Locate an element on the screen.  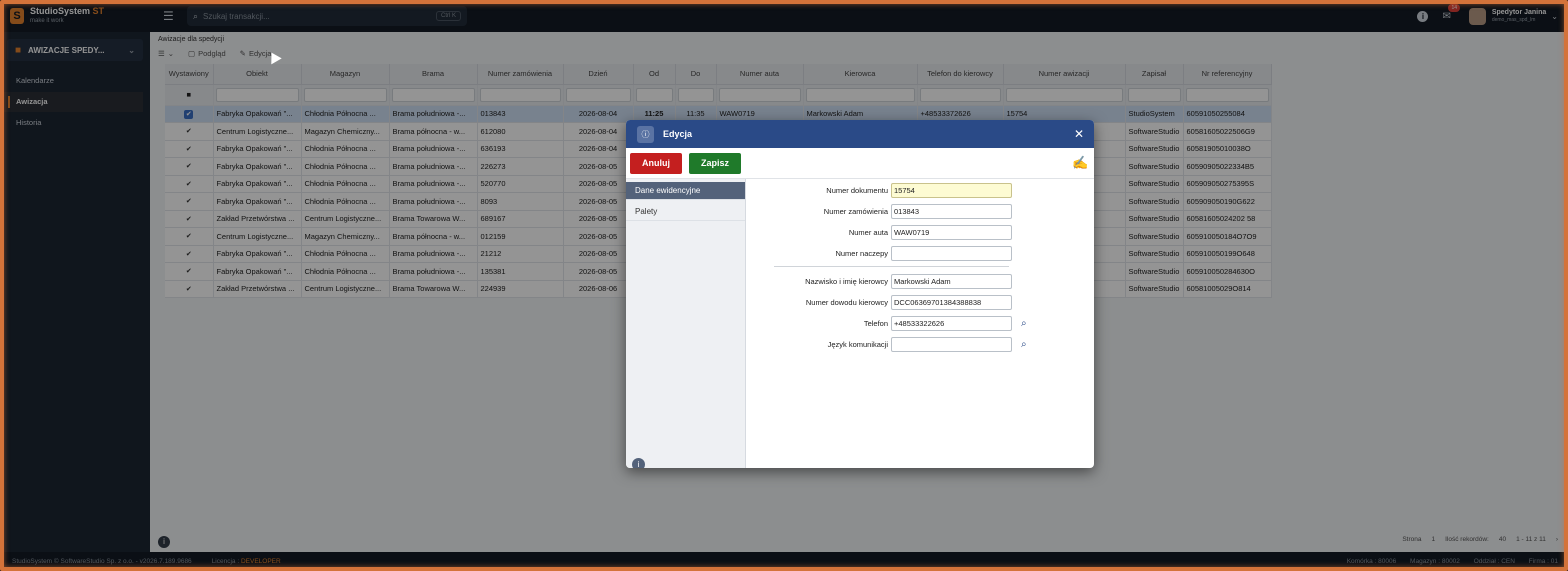
form-row-kierowca: Nazwisko i imię kierowcy Markowski Adam is located at coordinates (920, 281).